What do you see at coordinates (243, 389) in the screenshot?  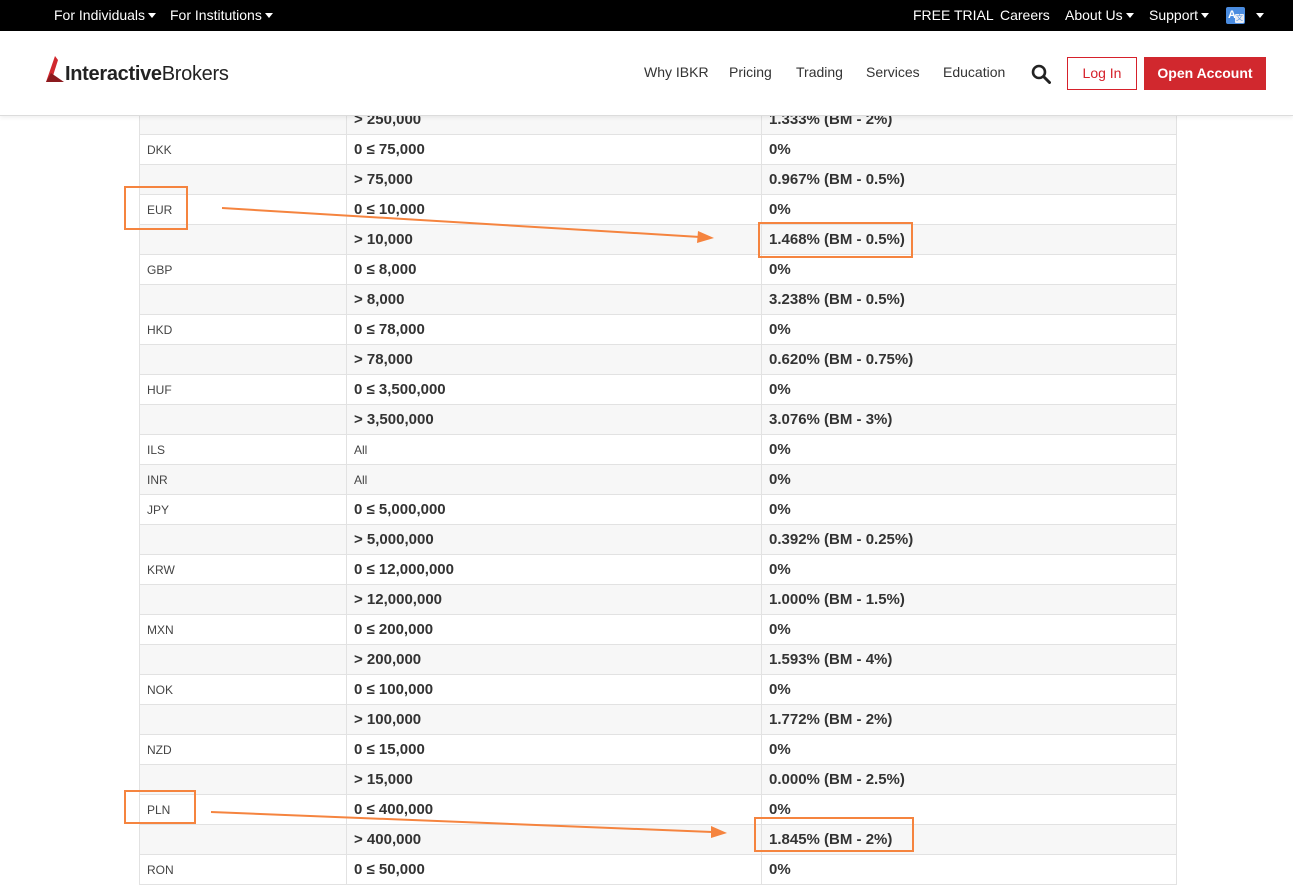 I see `currency-cell: HUF` at bounding box center [243, 389].